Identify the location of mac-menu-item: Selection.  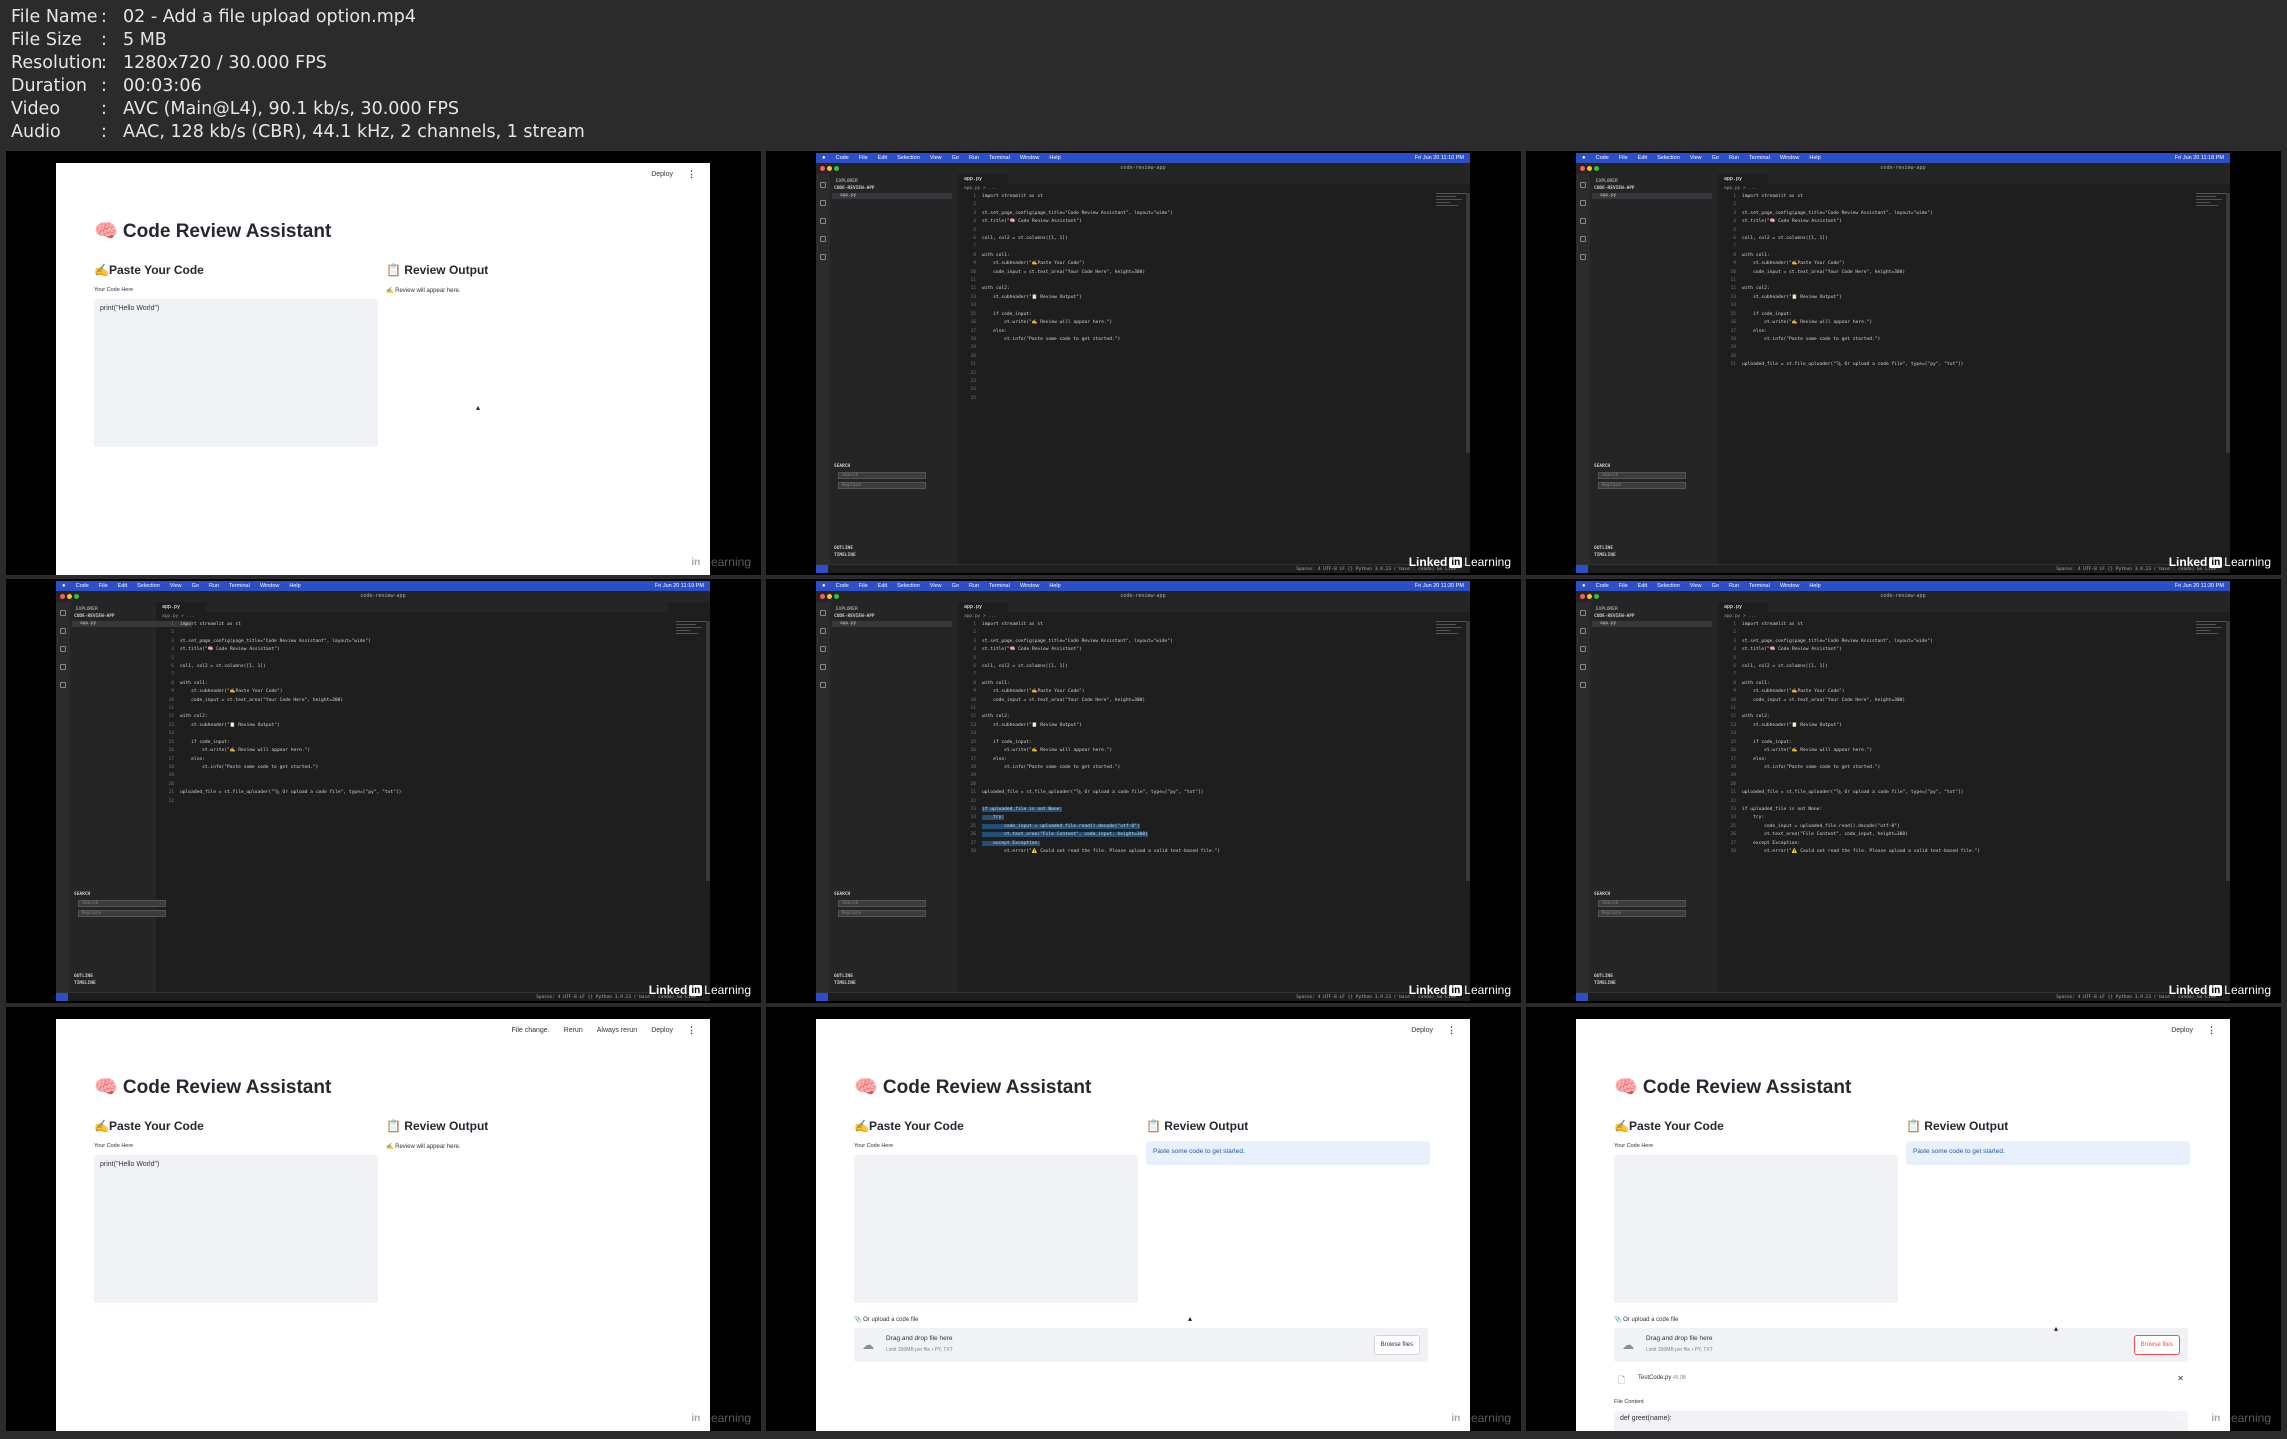
(908, 586).